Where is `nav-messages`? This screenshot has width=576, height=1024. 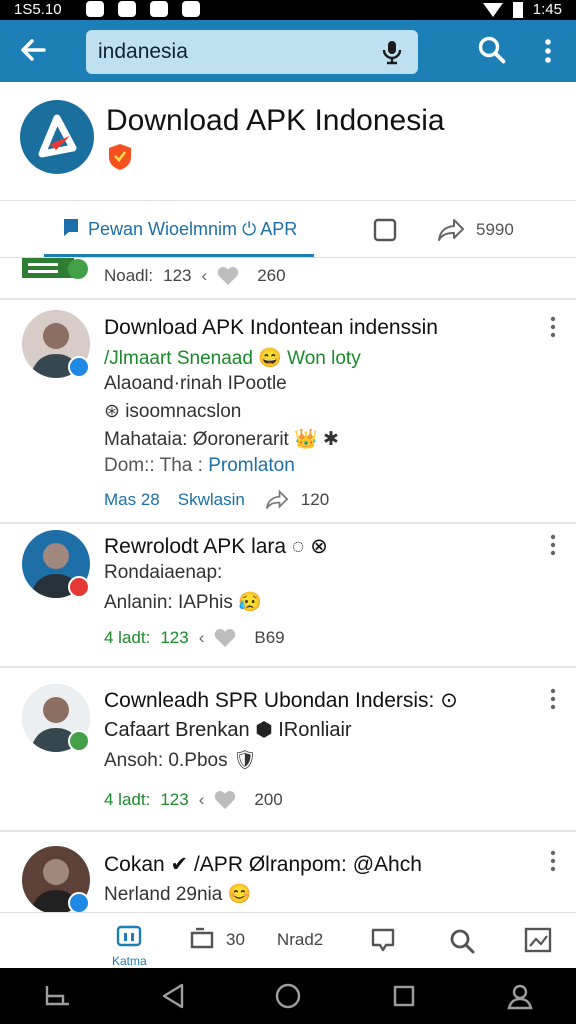 nav-messages is located at coordinates (383, 942).